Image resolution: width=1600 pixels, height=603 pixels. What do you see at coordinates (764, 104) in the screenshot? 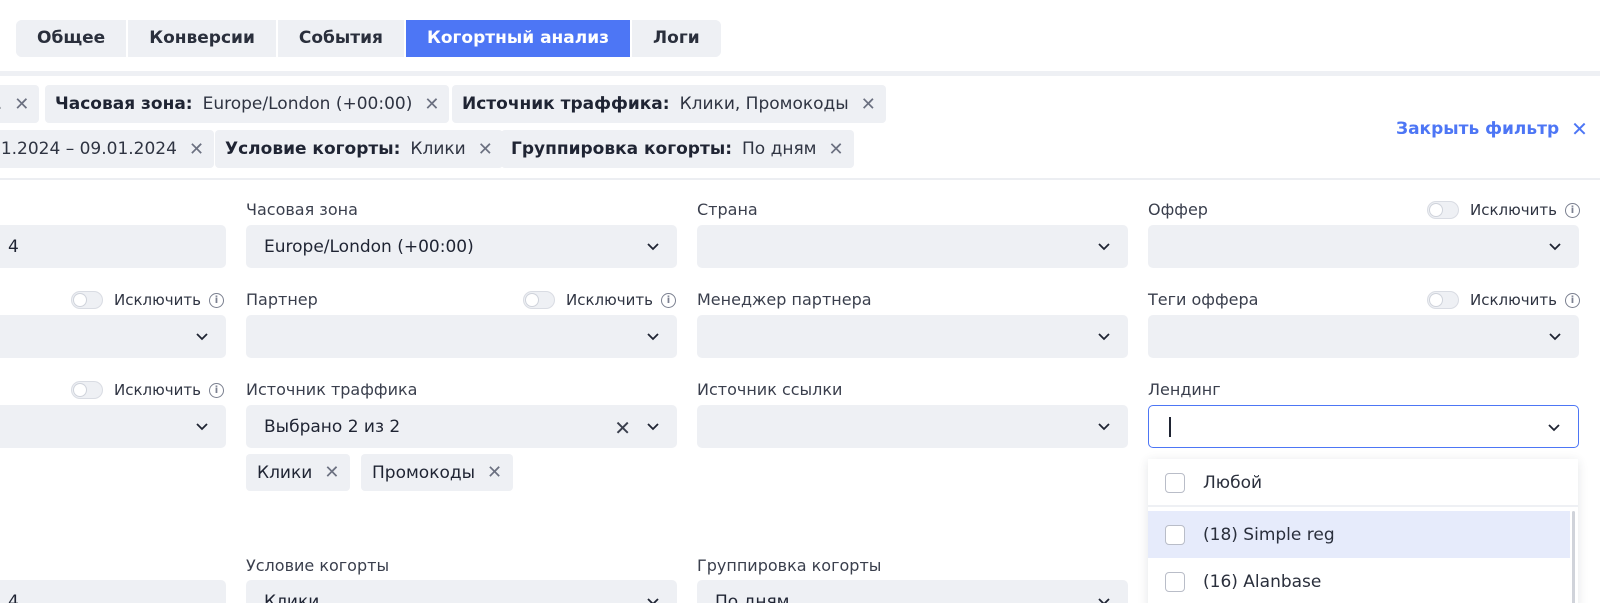
I see `filter-chip-value: Клики, Промокоды` at bounding box center [764, 104].